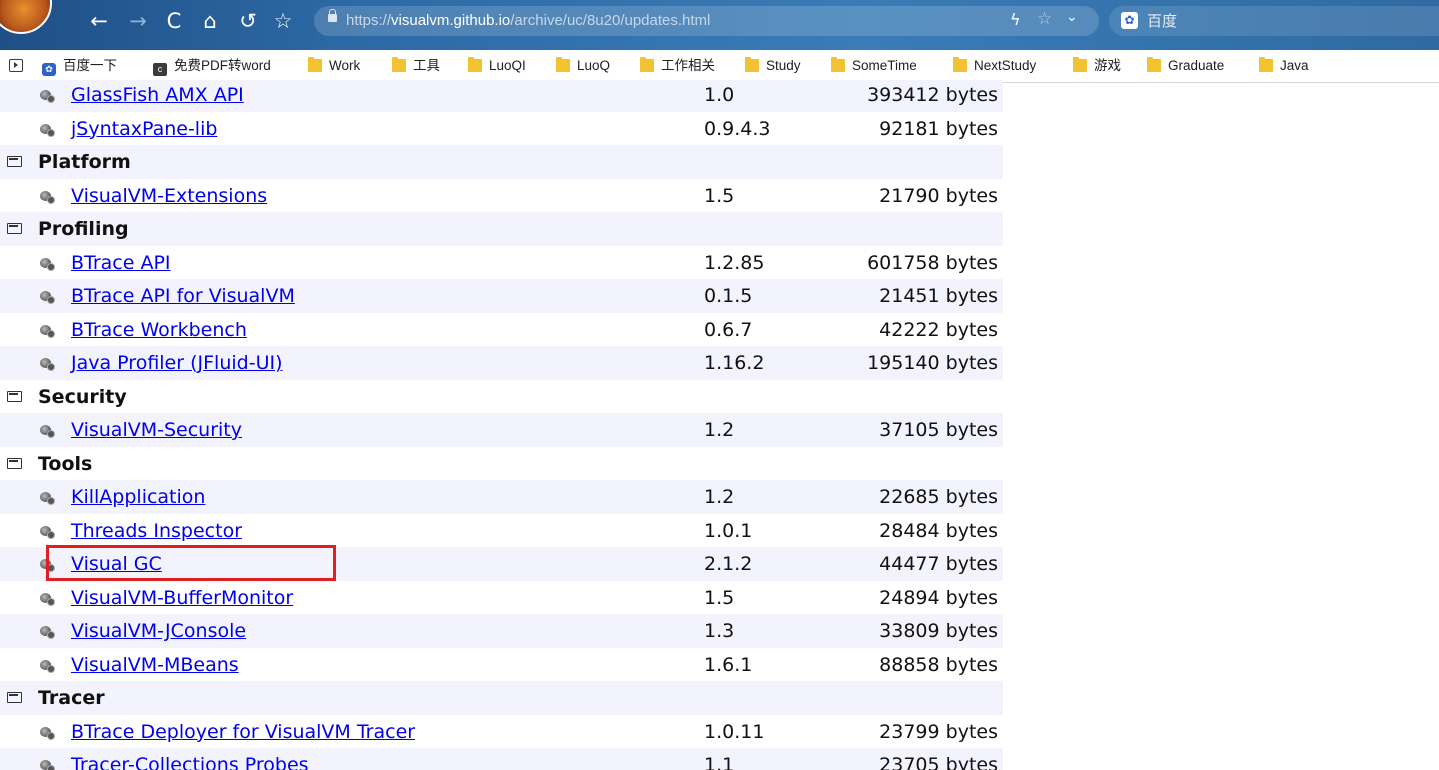  What do you see at coordinates (938, 564) in the screenshot?
I see `plugin-size: 44477 bytes` at bounding box center [938, 564].